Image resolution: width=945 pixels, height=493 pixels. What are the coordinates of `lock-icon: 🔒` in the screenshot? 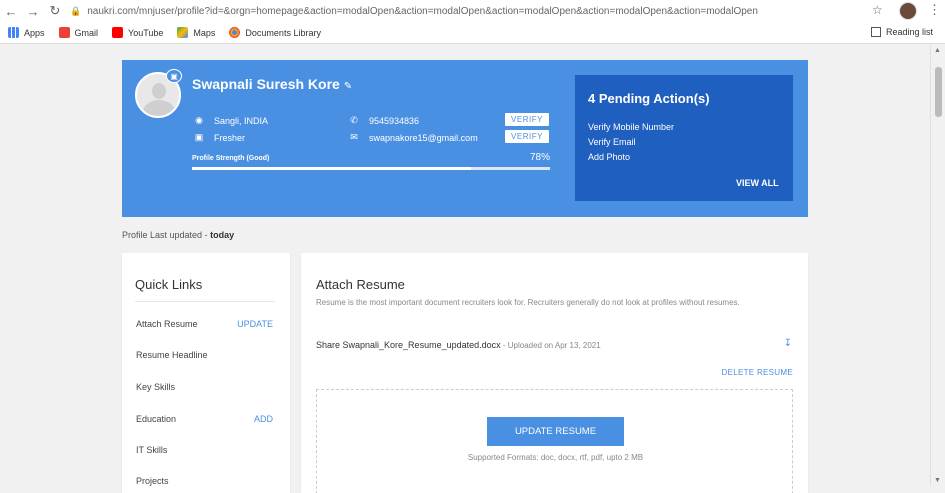 It's located at (76, 10).